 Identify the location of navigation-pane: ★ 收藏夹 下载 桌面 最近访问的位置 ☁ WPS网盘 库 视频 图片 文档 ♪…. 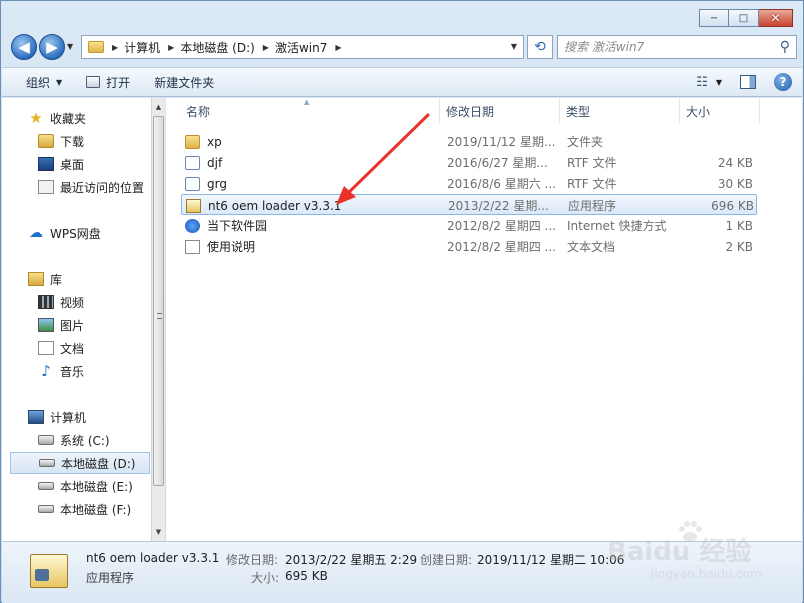
(77, 319).